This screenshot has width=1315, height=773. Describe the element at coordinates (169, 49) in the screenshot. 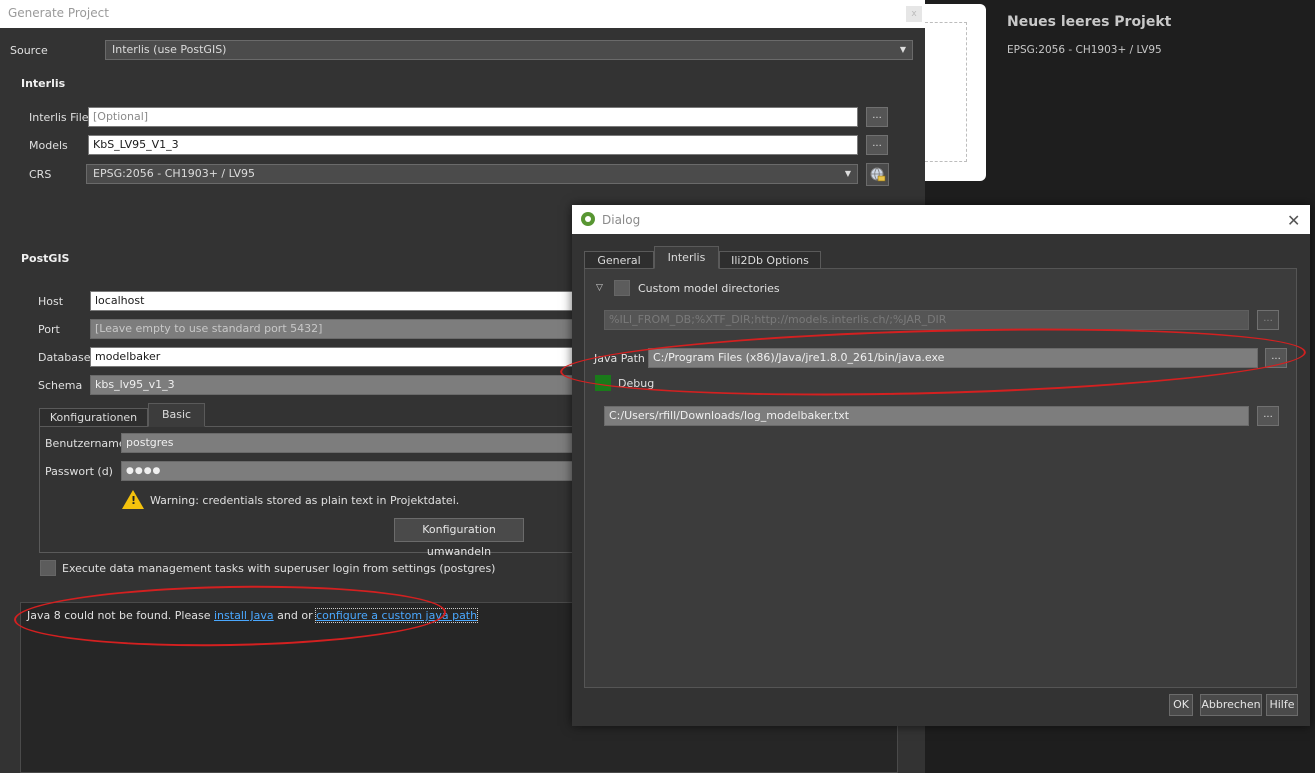

I see `source-select-value: Interlis (use PostGIS)` at that location.